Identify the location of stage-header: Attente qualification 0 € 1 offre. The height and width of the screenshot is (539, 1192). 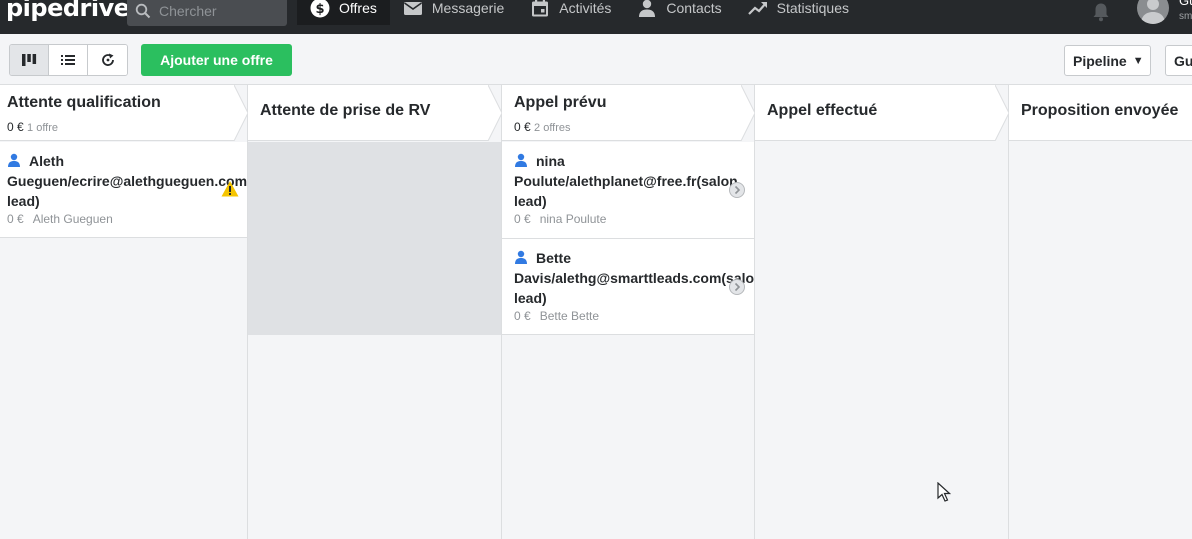
(124, 113).